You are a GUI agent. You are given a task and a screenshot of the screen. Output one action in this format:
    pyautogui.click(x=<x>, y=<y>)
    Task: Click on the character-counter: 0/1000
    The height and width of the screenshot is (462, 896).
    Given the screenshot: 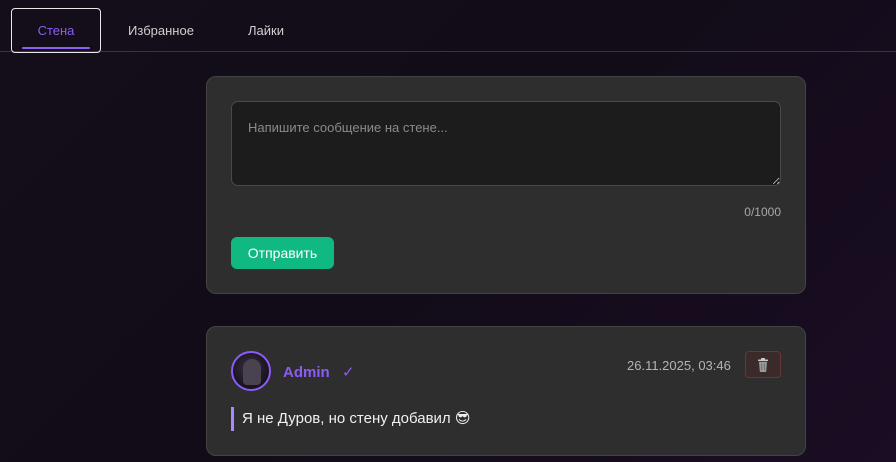 What is the action you would take?
    pyautogui.click(x=762, y=212)
    